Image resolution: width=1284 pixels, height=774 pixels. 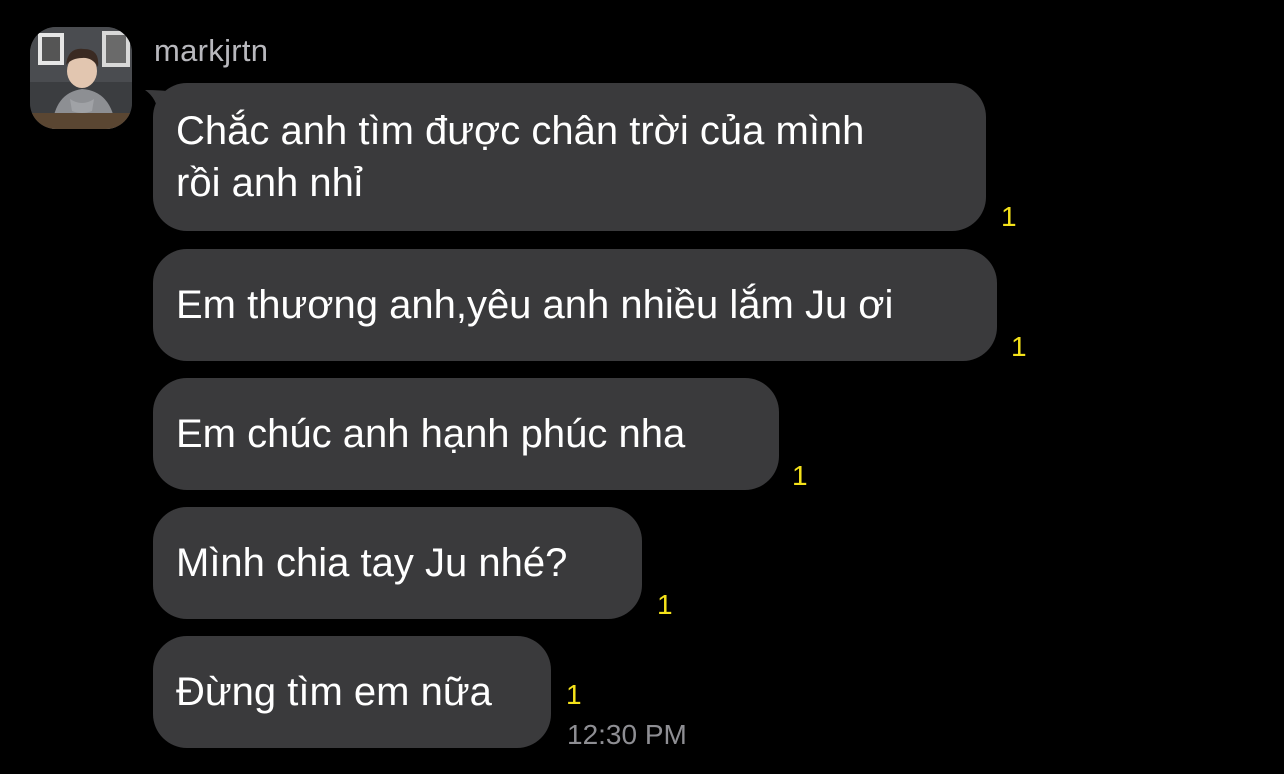 What do you see at coordinates (269, 183) in the screenshot?
I see `message-text: rồi anh nhỉ` at bounding box center [269, 183].